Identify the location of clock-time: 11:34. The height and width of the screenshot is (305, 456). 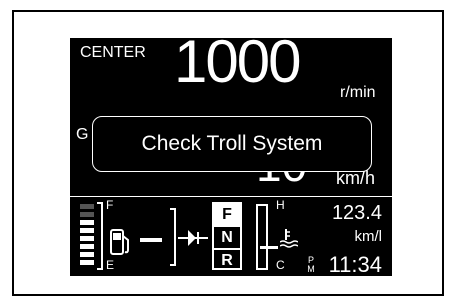
(355, 264).